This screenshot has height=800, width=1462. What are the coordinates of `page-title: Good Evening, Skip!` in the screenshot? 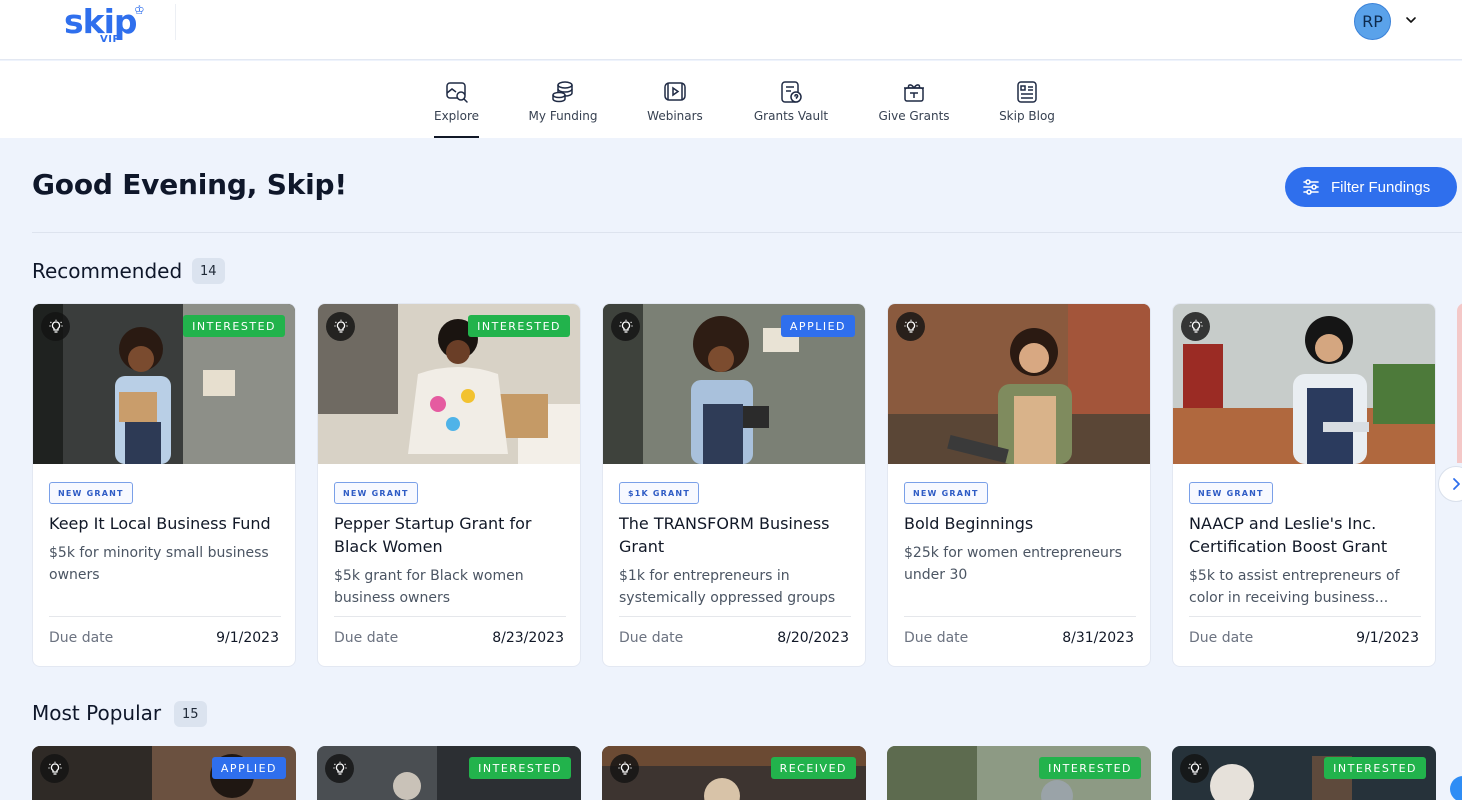 It's located at (189, 184).